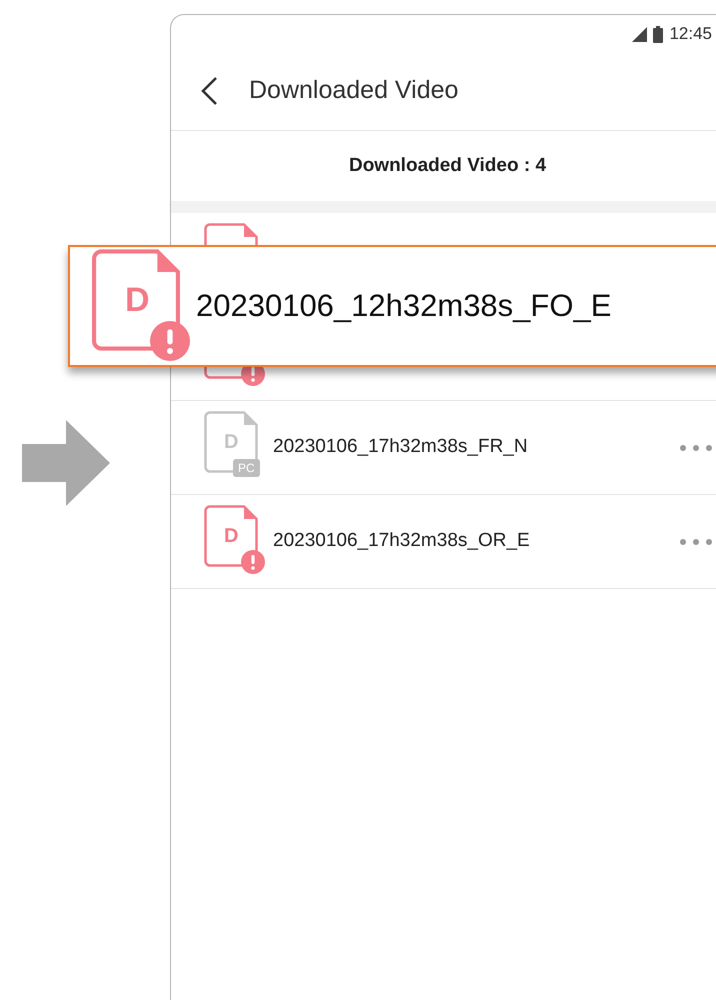 The width and height of the screenshot is (716, 1000). I want to click on file-row: D 20230106_17h32m38s_OR_E, so click(443, 542).